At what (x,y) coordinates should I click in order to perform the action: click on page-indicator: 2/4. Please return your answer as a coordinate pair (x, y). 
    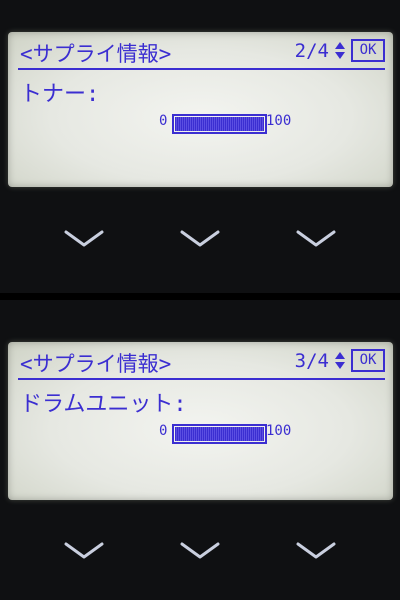
    Looking at the image, I should click on (311, 51).